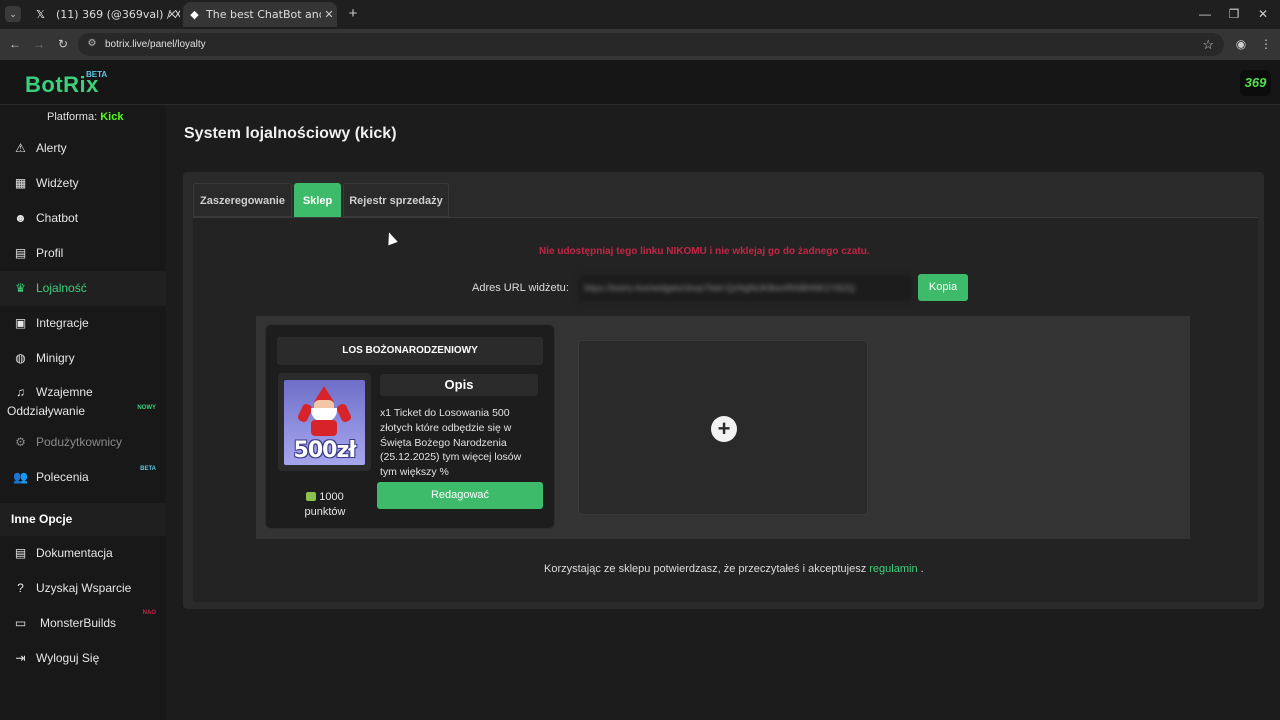 The image size is (1280, 720). What do you see at coordinates (20, 148) in the screenshot?
I see `warning-triangle-icon: ⚠` at bounding box center [20, 148].